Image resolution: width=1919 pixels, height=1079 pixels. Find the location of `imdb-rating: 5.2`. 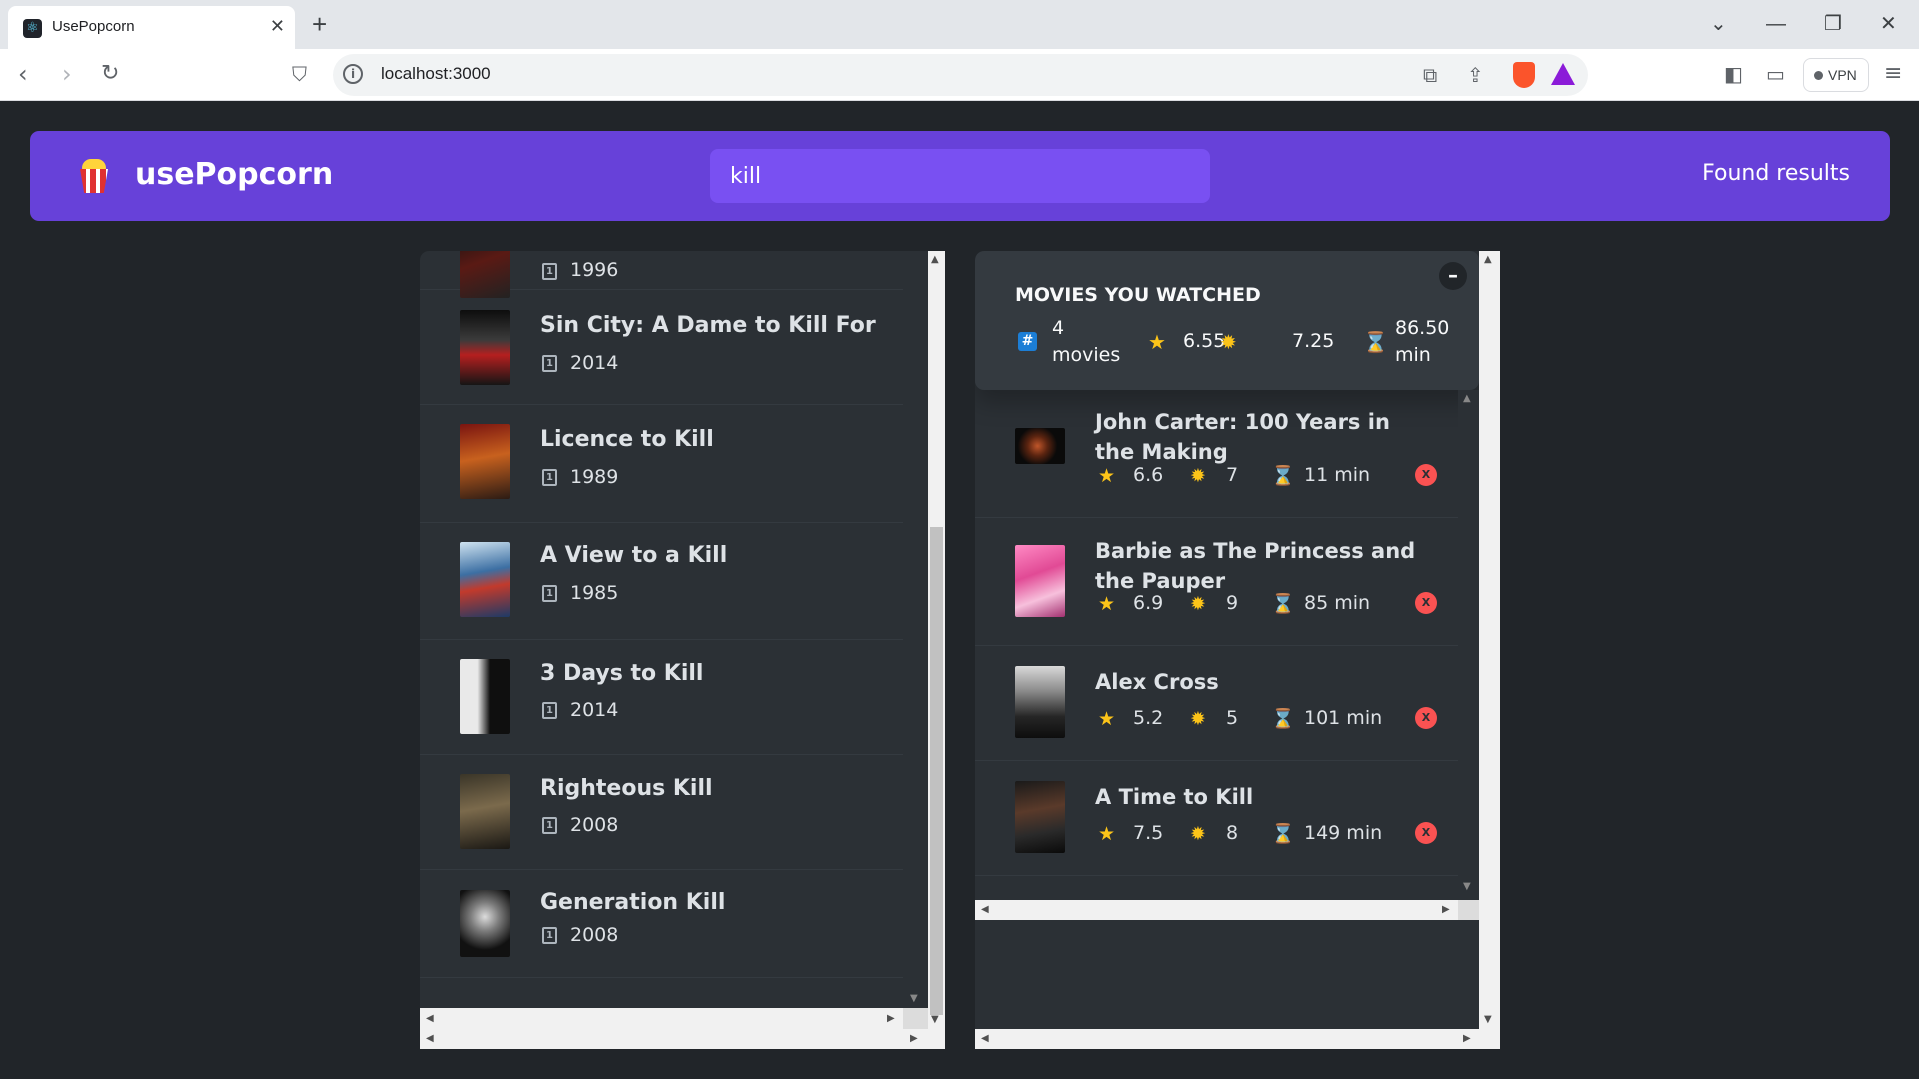

imdb-rating: 5.2 is located at coordinates (1148, 718).